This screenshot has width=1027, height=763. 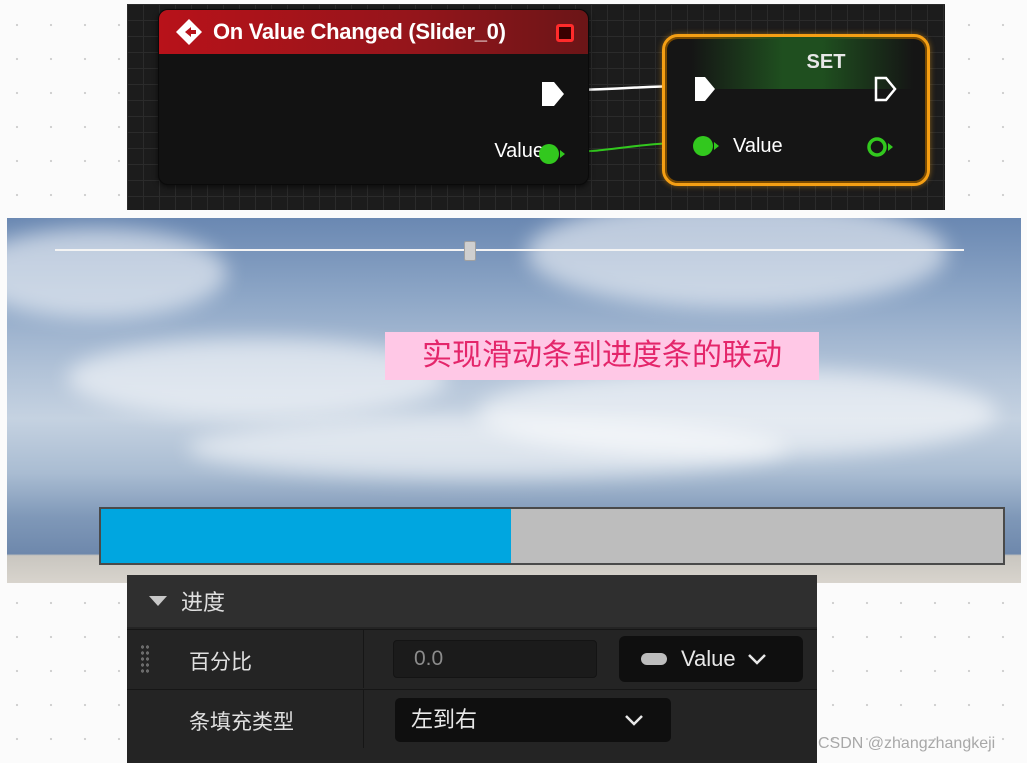 What do you see at coordinates (145, 659) in the screenshot?
I see `drag-grip-icon` at bounding box center [145, 659].